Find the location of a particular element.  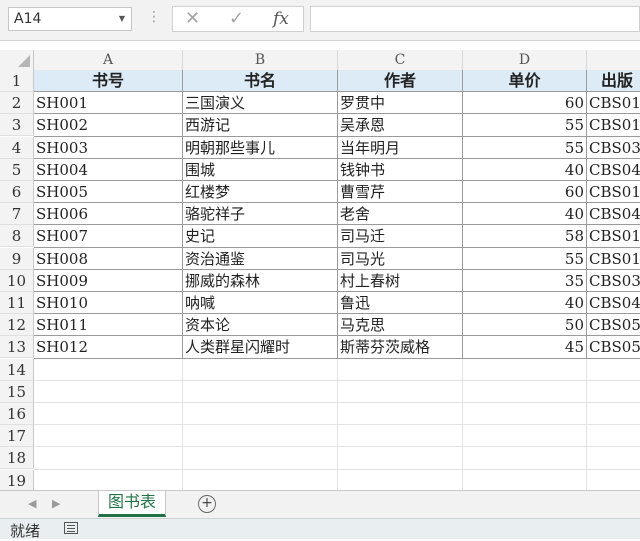

column-header-b: B is located at coordinates (260, 60).